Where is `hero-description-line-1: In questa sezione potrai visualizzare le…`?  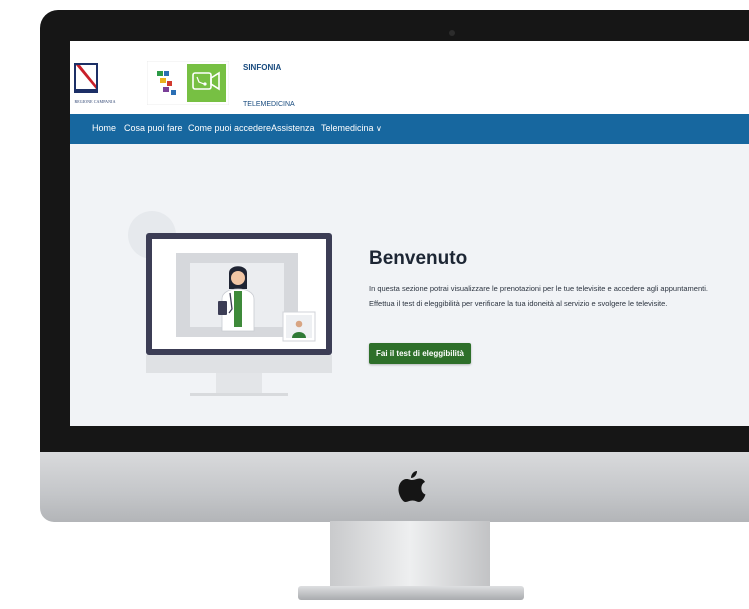
hero-description-line-1: In questa sezione potrai visualizzare le… is located at coordinates (538, 288).